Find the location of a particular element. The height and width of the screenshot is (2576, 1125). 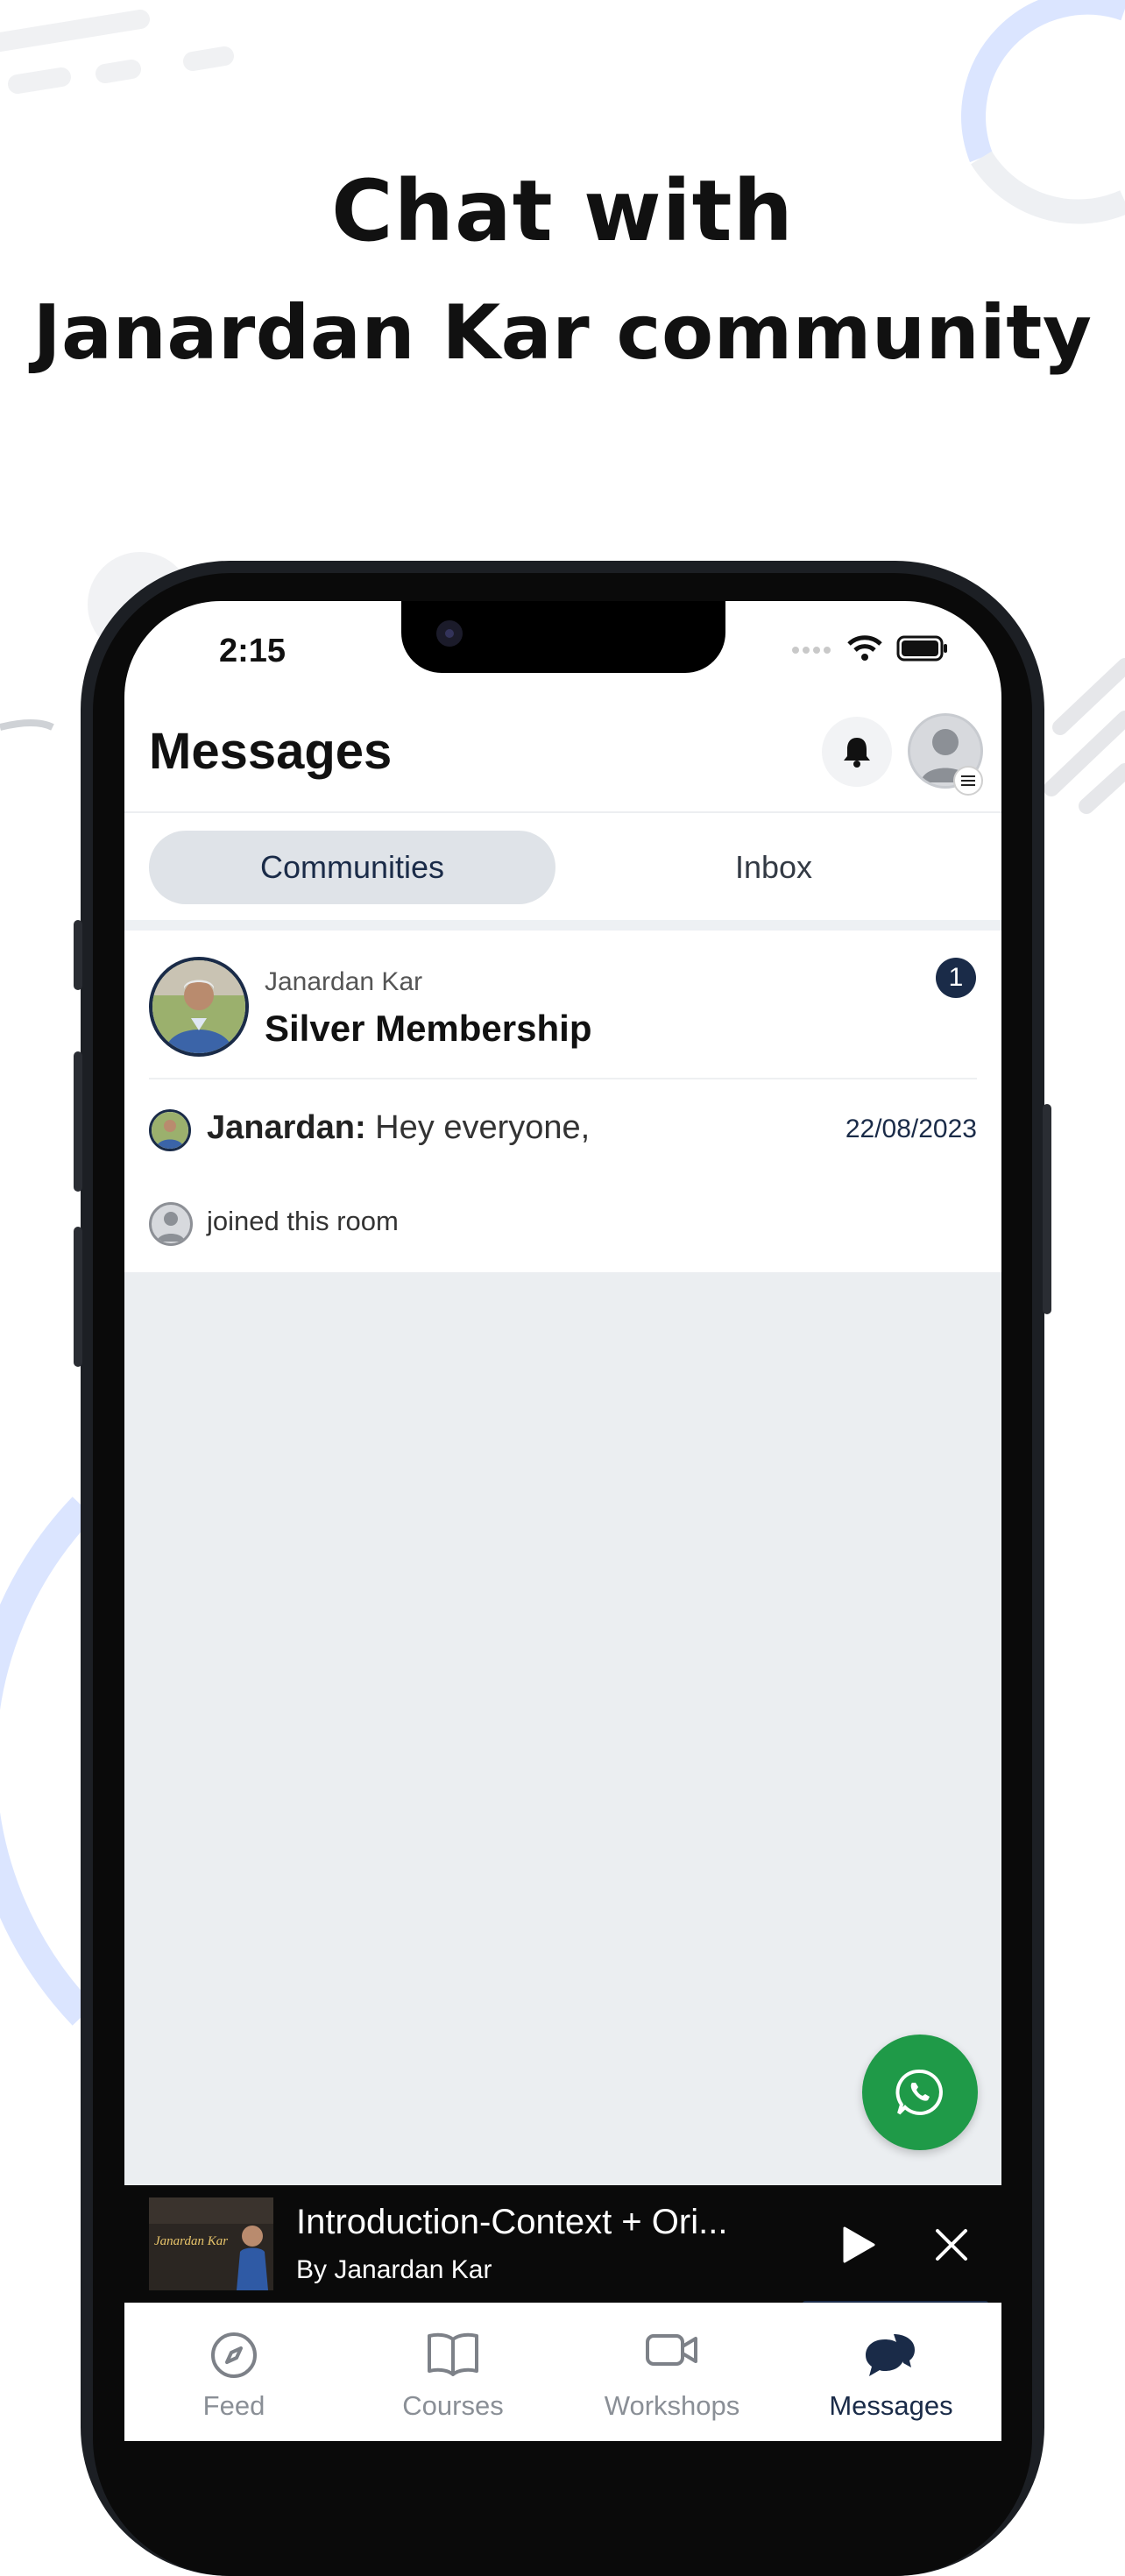

tab-inbox: Inbox is located at coordinates (773, 867).